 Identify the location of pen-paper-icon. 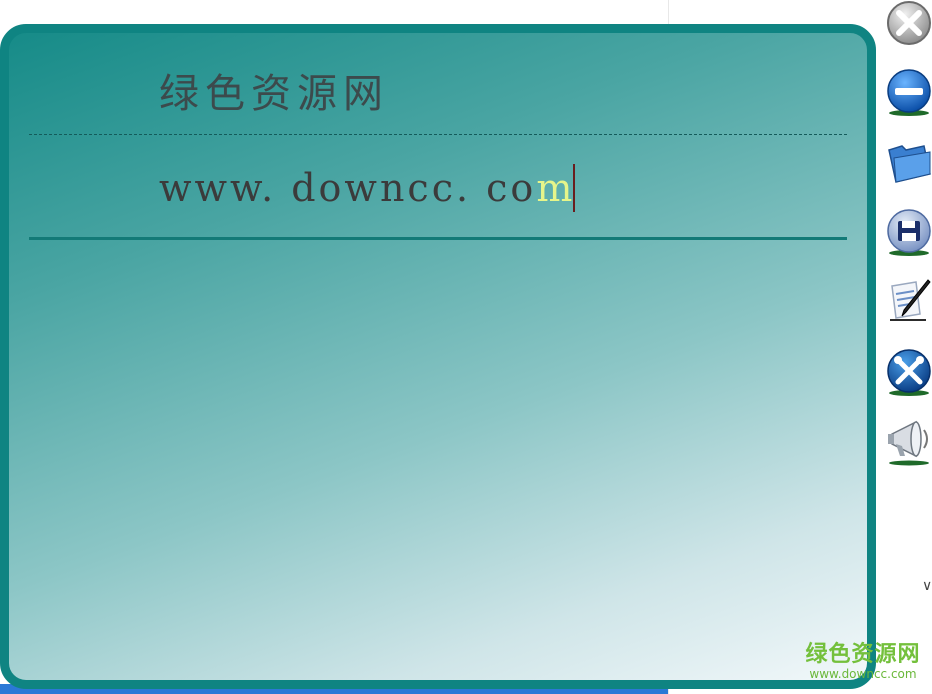
(910, 300).